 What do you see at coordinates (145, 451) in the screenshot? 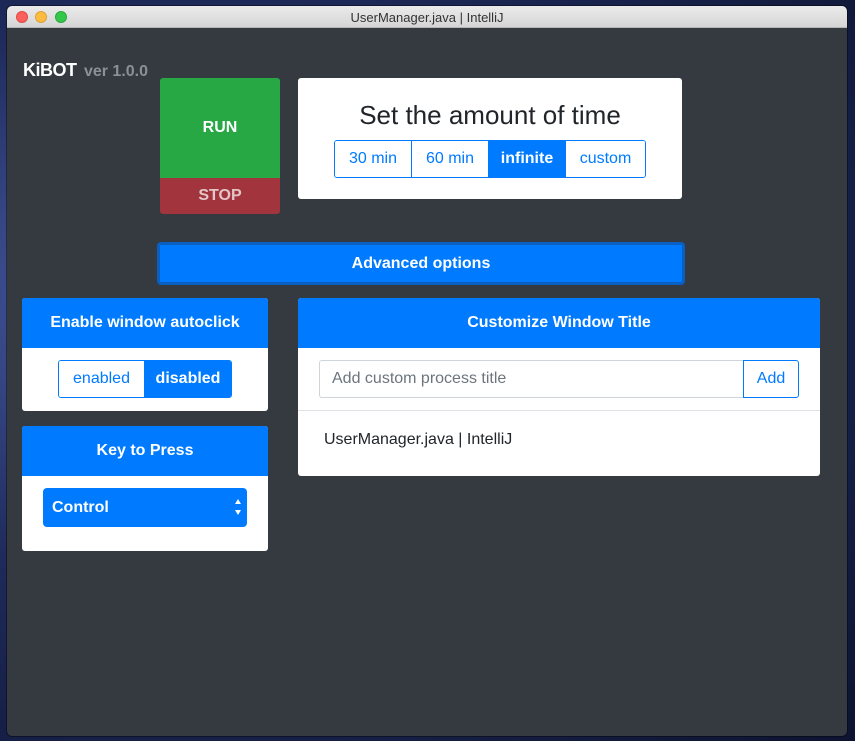
I see `key-header: Key to Press` at bounding box center [145, 451].